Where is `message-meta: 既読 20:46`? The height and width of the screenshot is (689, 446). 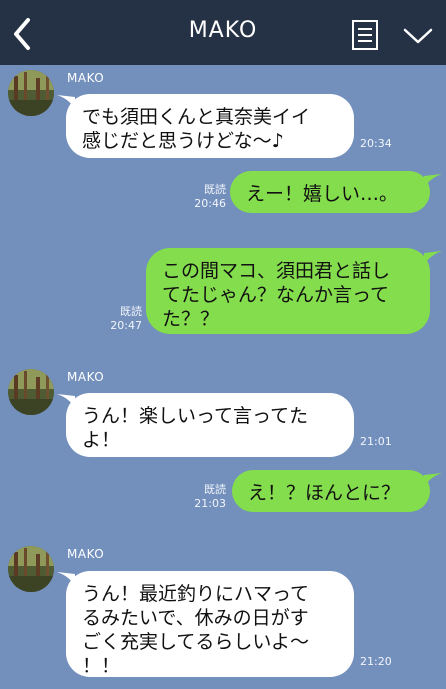
message-meta: 既読 20:46 is located at coordinates (206, 197).